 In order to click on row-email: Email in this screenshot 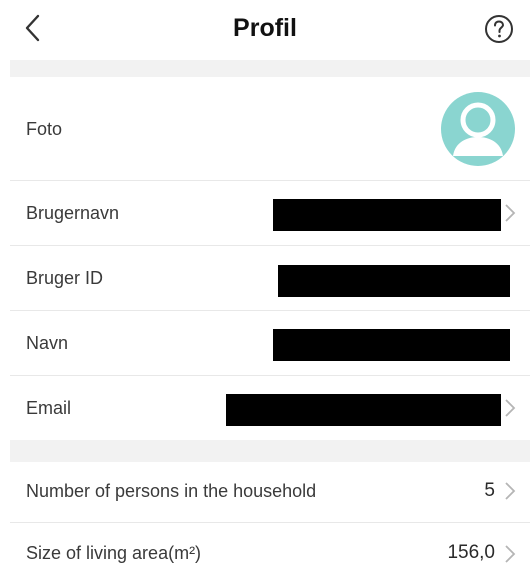, I will do `click(270, 408)`.